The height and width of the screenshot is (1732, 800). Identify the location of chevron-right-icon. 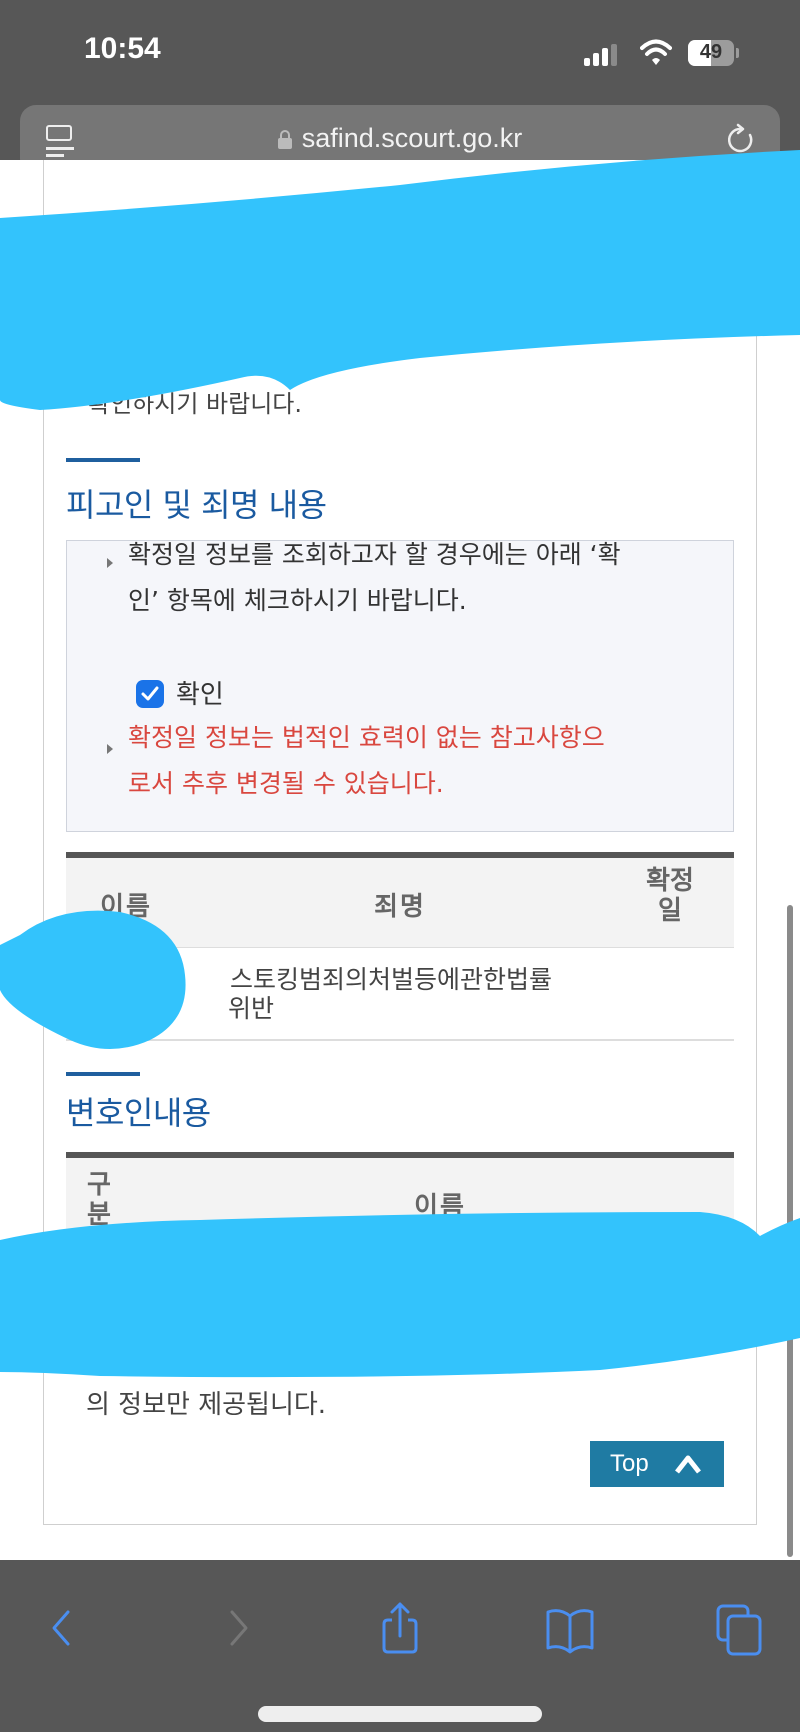
(236, 1626).